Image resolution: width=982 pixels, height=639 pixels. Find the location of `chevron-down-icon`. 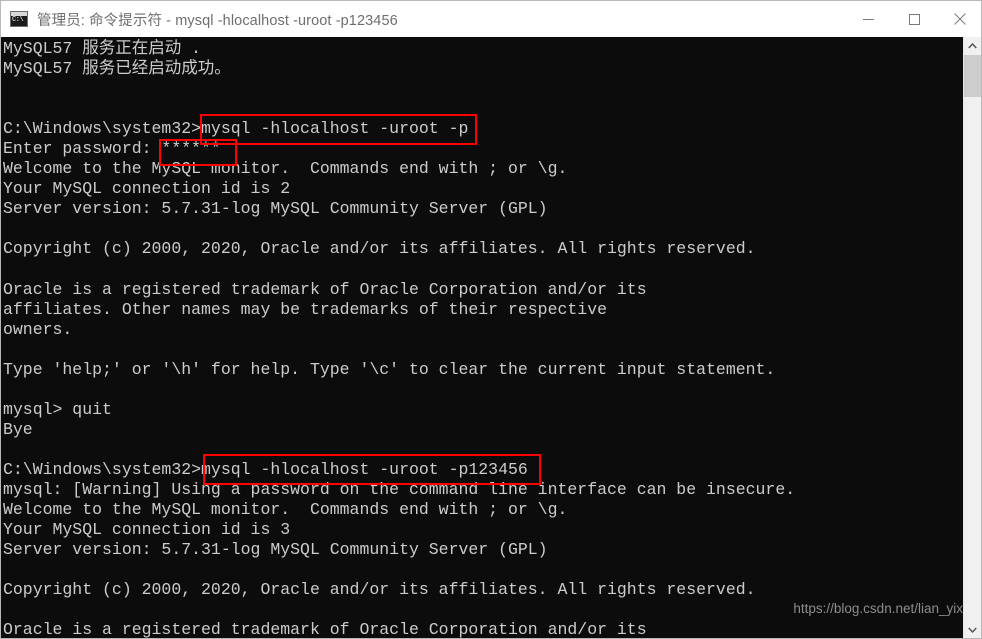

chevron-down-icon is located at coordinates (972, 629).